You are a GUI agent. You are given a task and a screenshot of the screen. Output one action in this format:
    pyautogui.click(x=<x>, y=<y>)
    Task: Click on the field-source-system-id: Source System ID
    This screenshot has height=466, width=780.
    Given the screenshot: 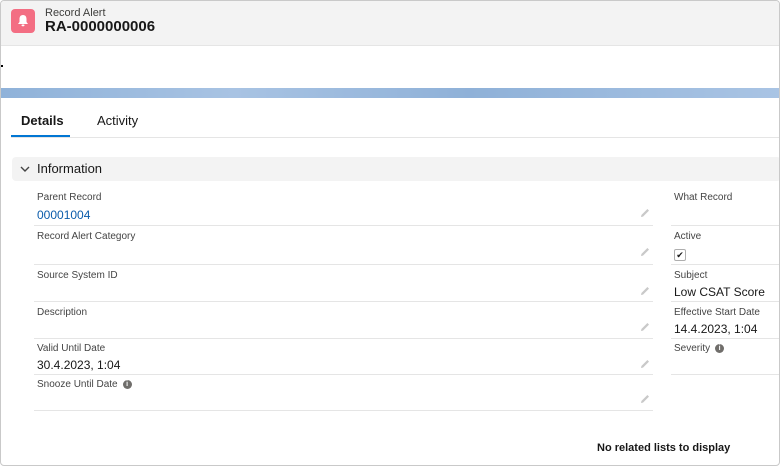 What is the action you would take?
    pyautogui.click(x=343, y=284)
    